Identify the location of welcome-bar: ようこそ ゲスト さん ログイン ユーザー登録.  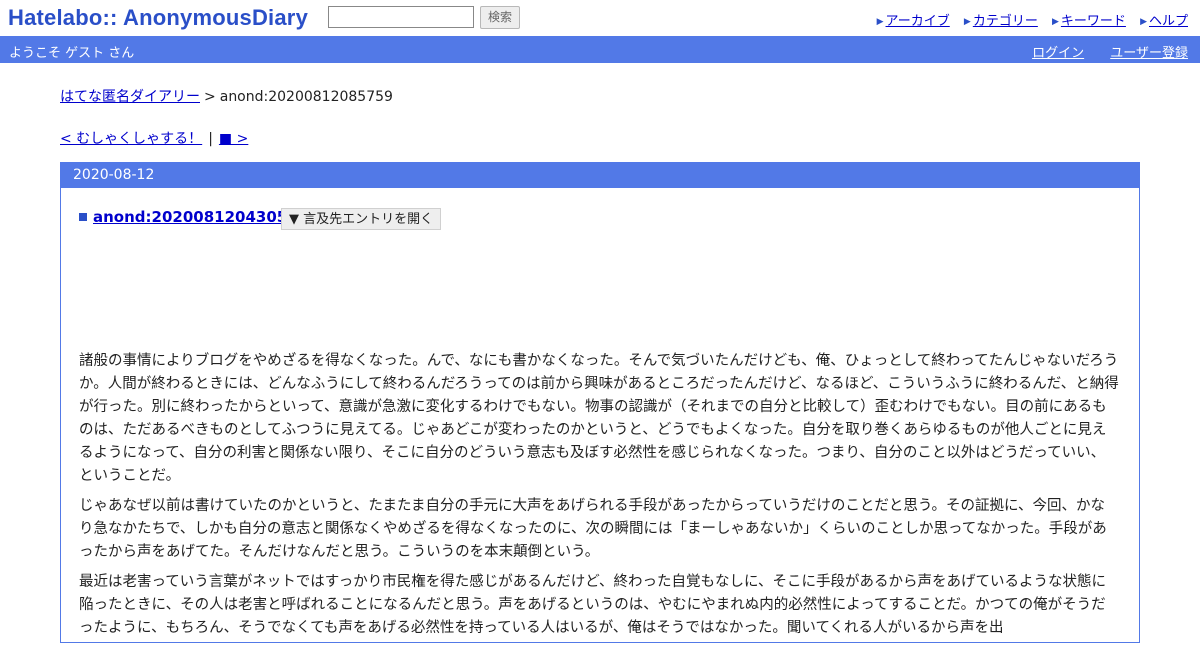
(600, 49).